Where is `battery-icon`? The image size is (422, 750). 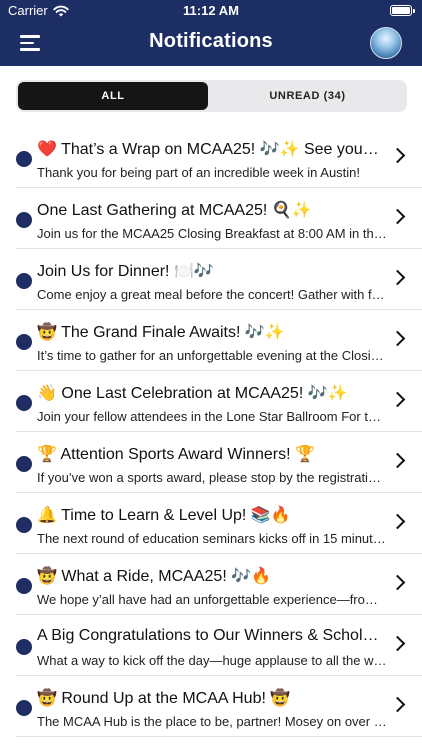
battery-icon is located at coordinates (402, 10).